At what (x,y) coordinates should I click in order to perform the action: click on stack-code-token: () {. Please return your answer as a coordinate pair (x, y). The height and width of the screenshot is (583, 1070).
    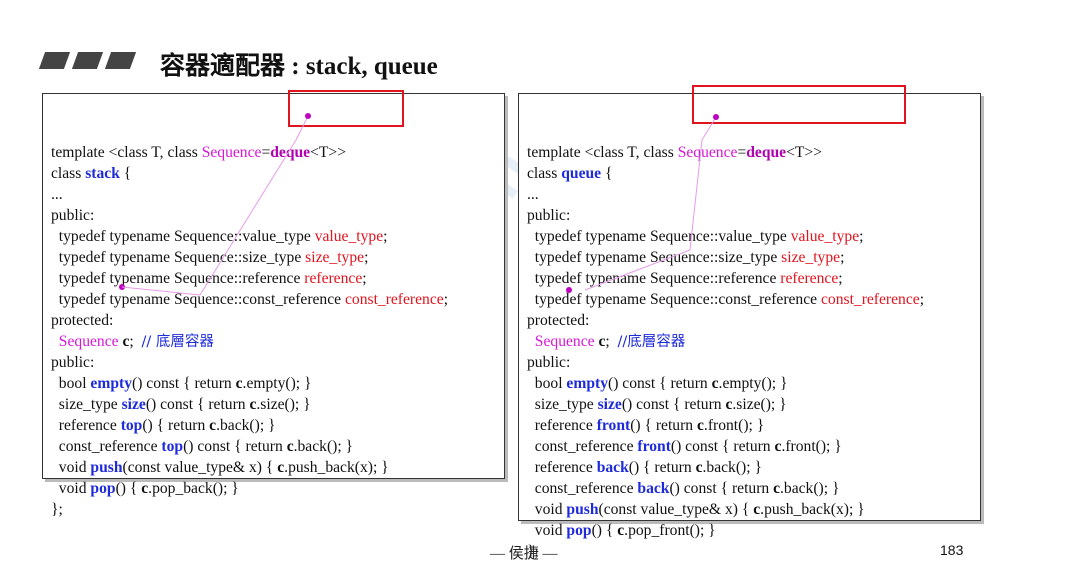
    Looking at the image, I should click on (128, 488).